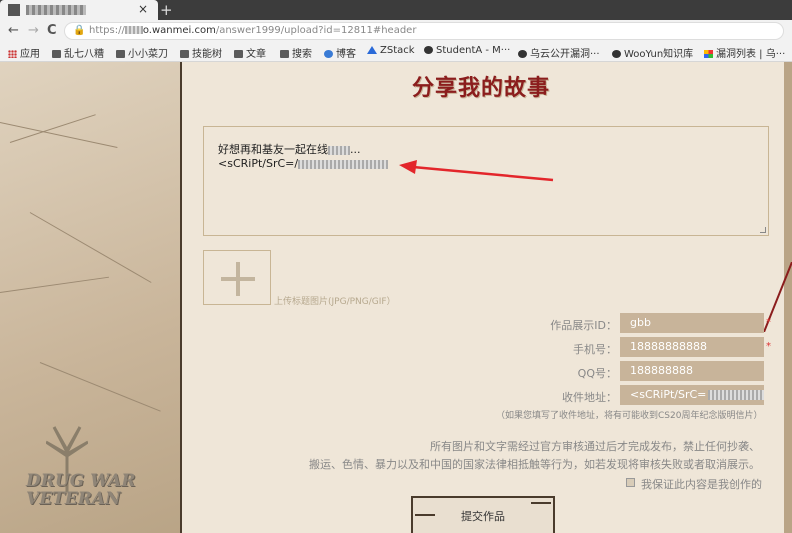 The image size is (792, 533). Describe the element at coordinates (391, 50) in the screenshot. I see `bookmark-zstack: ZStack` at that location.